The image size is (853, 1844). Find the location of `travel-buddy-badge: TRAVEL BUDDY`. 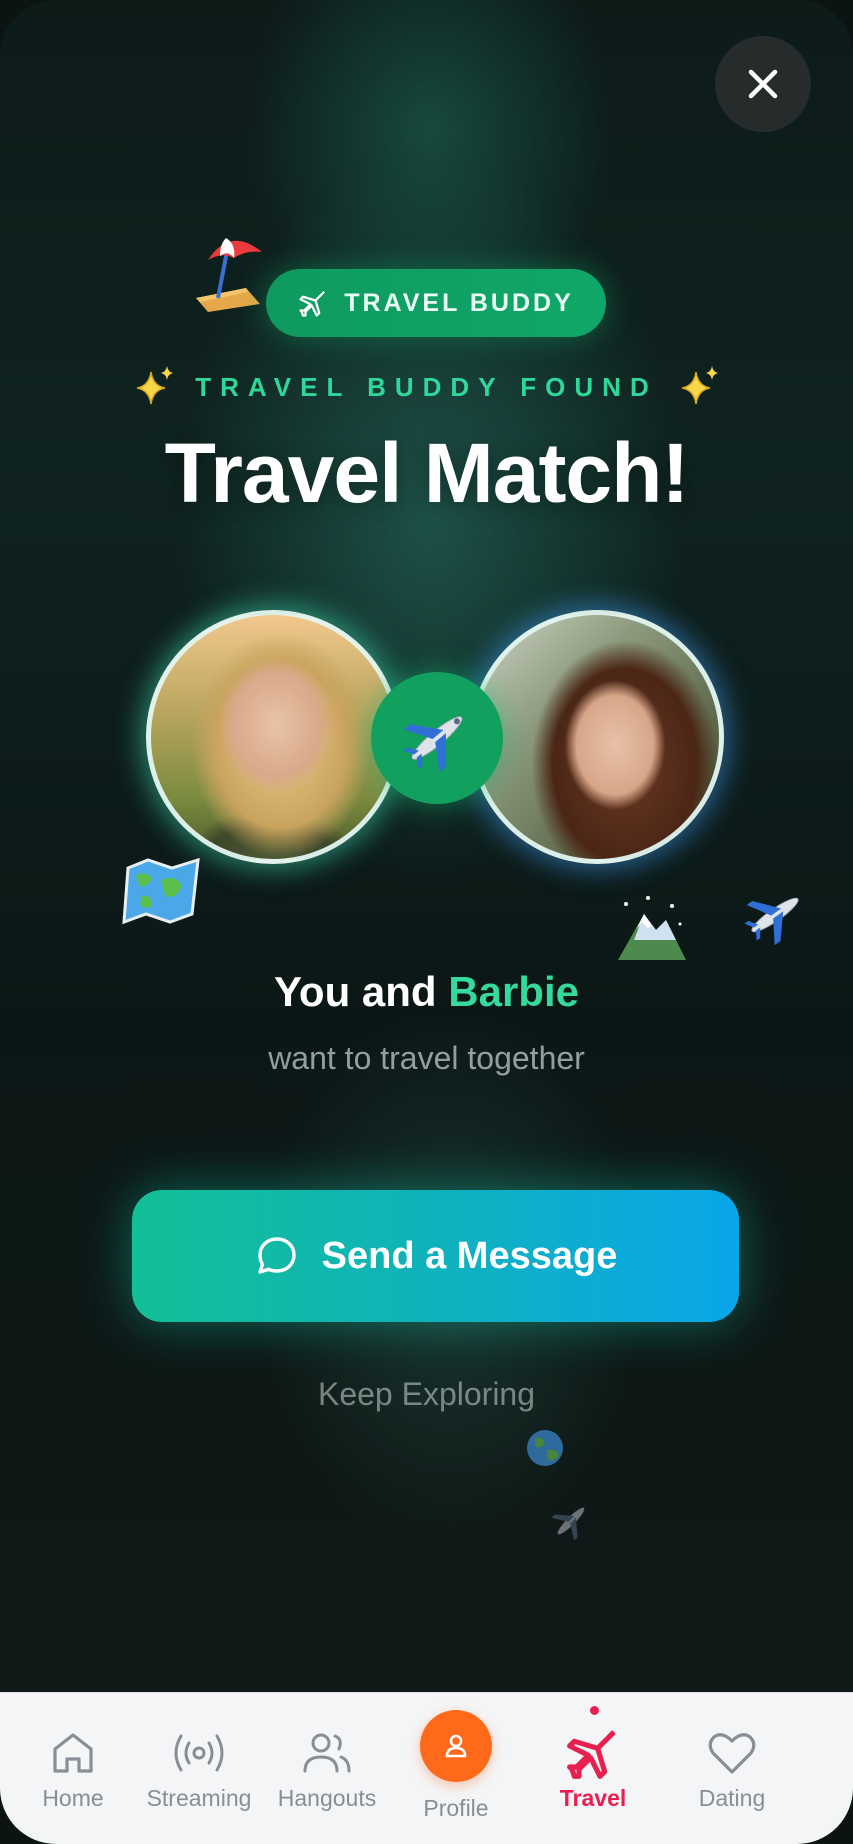

travel-buddy-badge: TRAVEL BUDDY is located at coordinates (436, 303).